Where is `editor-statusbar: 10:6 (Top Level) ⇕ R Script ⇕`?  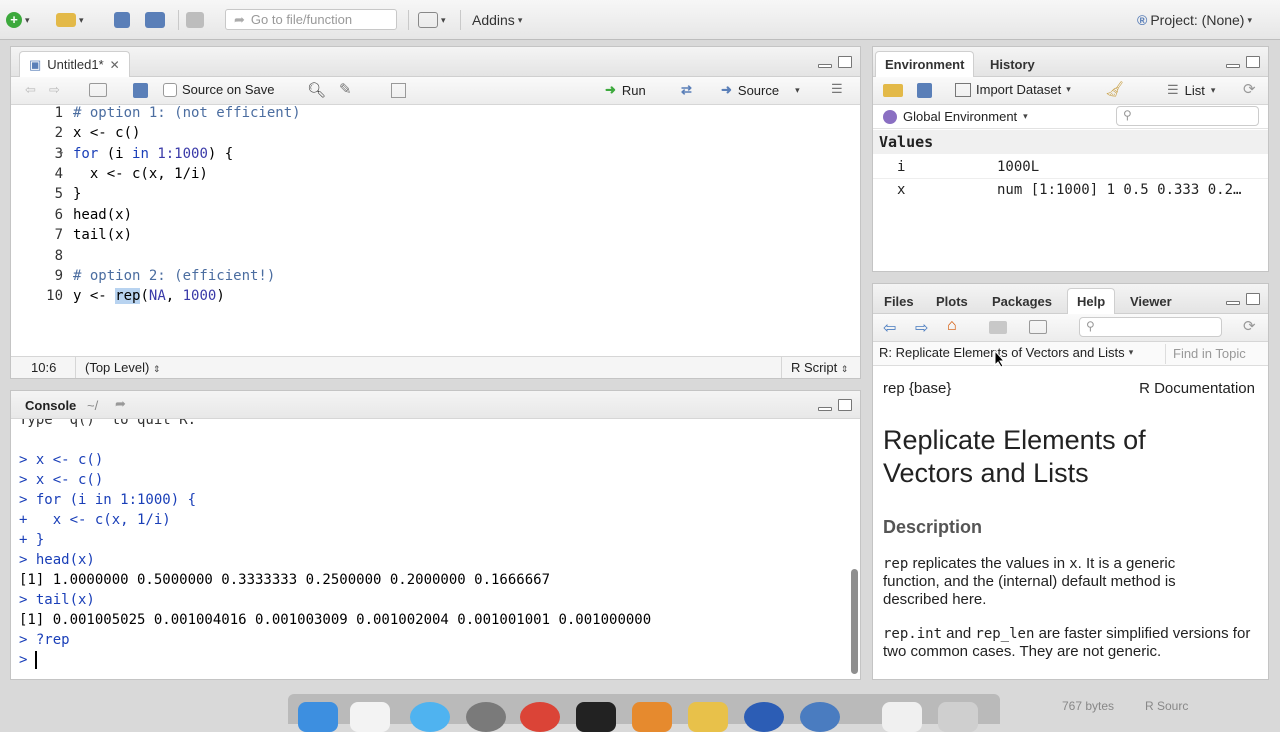 editor-statusbar: 10:6 (Top Level) ⇕ R Script ⇕ is located at coordinates (435, 367).